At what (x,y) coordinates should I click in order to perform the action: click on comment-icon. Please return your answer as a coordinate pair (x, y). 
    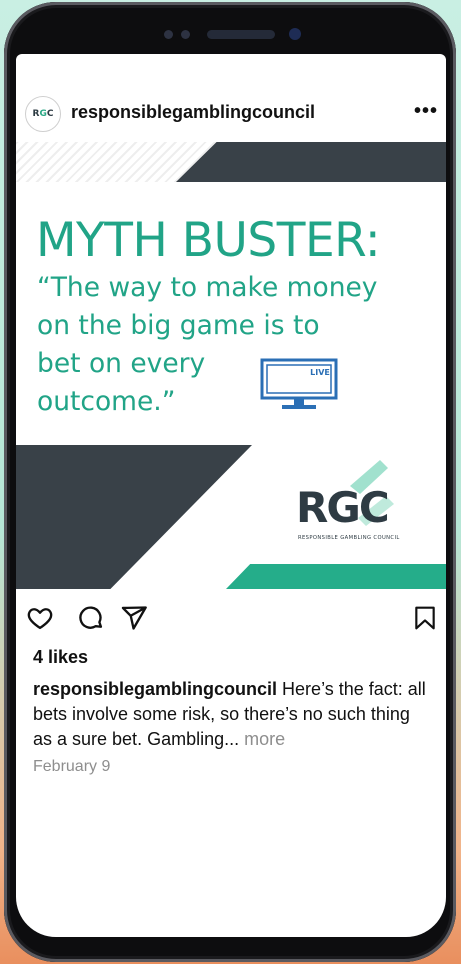
    Looking at the image, I should click on (91, 618).